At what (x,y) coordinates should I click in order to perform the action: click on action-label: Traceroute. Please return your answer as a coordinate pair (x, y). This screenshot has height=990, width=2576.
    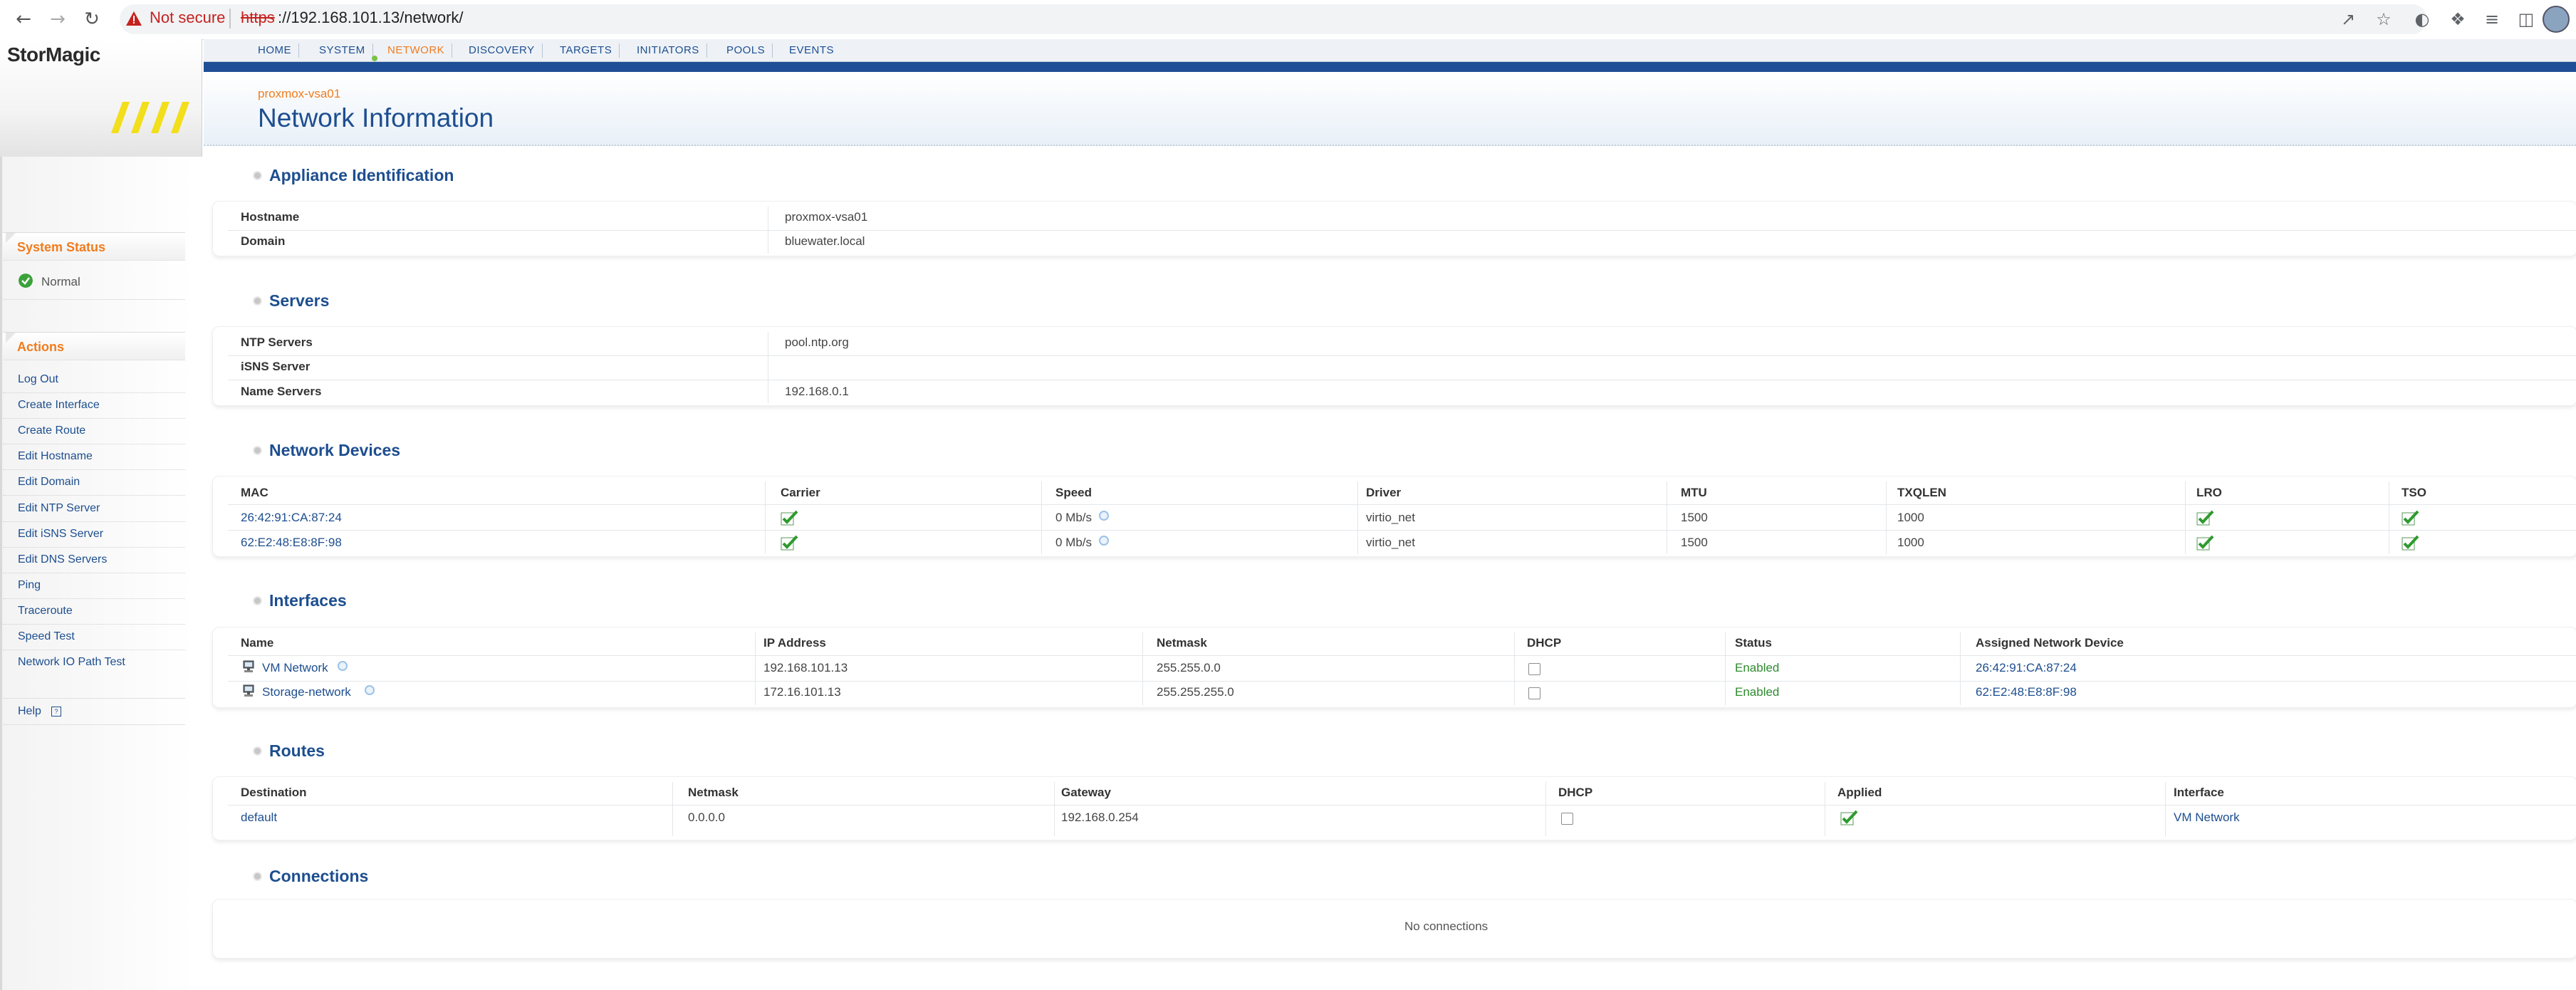
    Looking at the image, I should click on (45, 611).